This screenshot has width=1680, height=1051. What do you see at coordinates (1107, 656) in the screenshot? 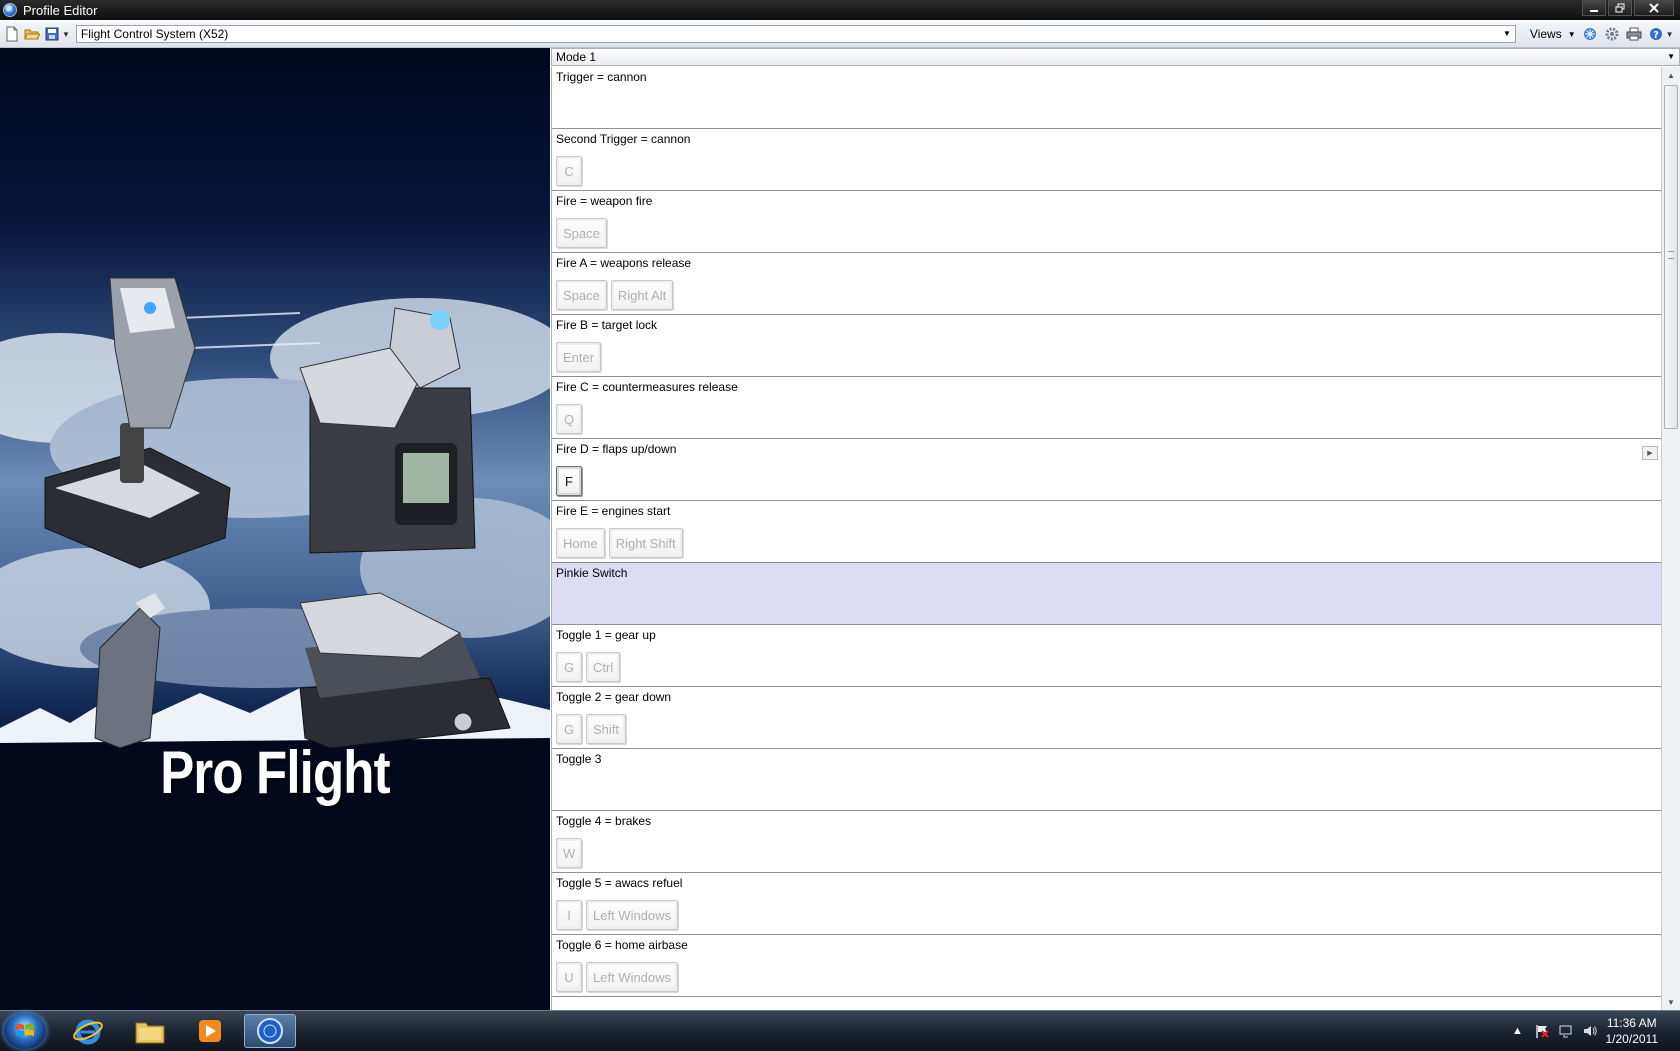
I see `binding-row: Toggle 1 = gear up GCtrl` at bounding box center [1107, 656].